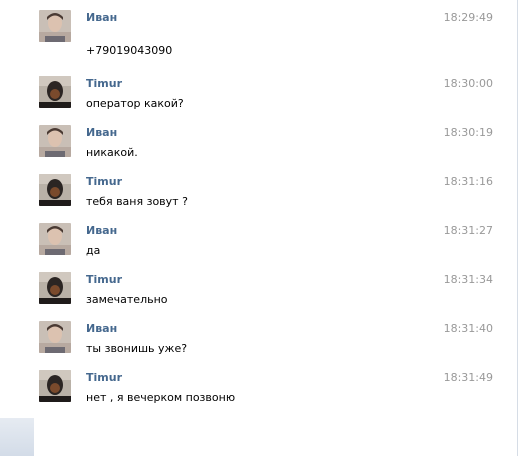 The image size is (518, 456). Describe the element at coordinates (468, 377) in the screenshot. I see `message-timestamp: 18:31:49` at that location.